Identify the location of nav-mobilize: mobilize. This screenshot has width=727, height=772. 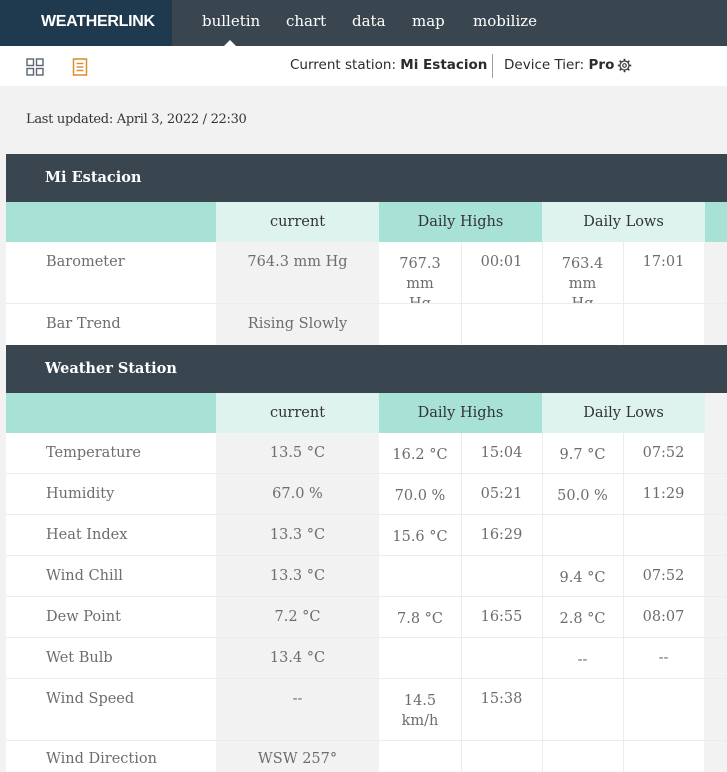
(505, 21).